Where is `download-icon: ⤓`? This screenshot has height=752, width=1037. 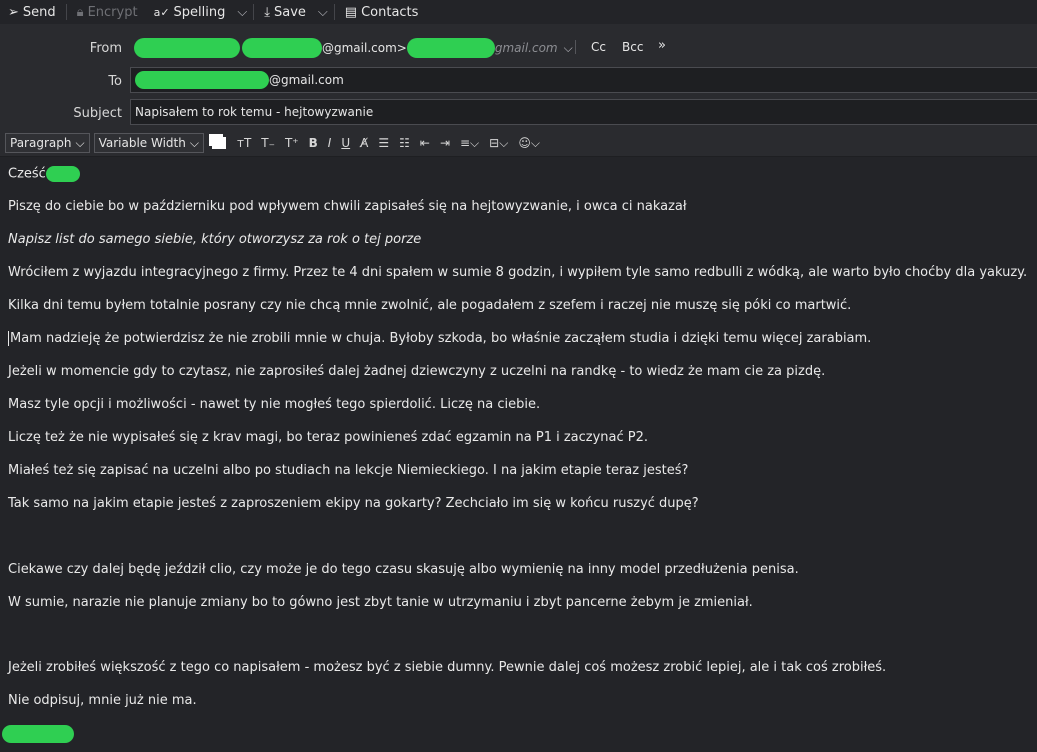
download-icon: ⤓ is located at coordinates (267, 12).